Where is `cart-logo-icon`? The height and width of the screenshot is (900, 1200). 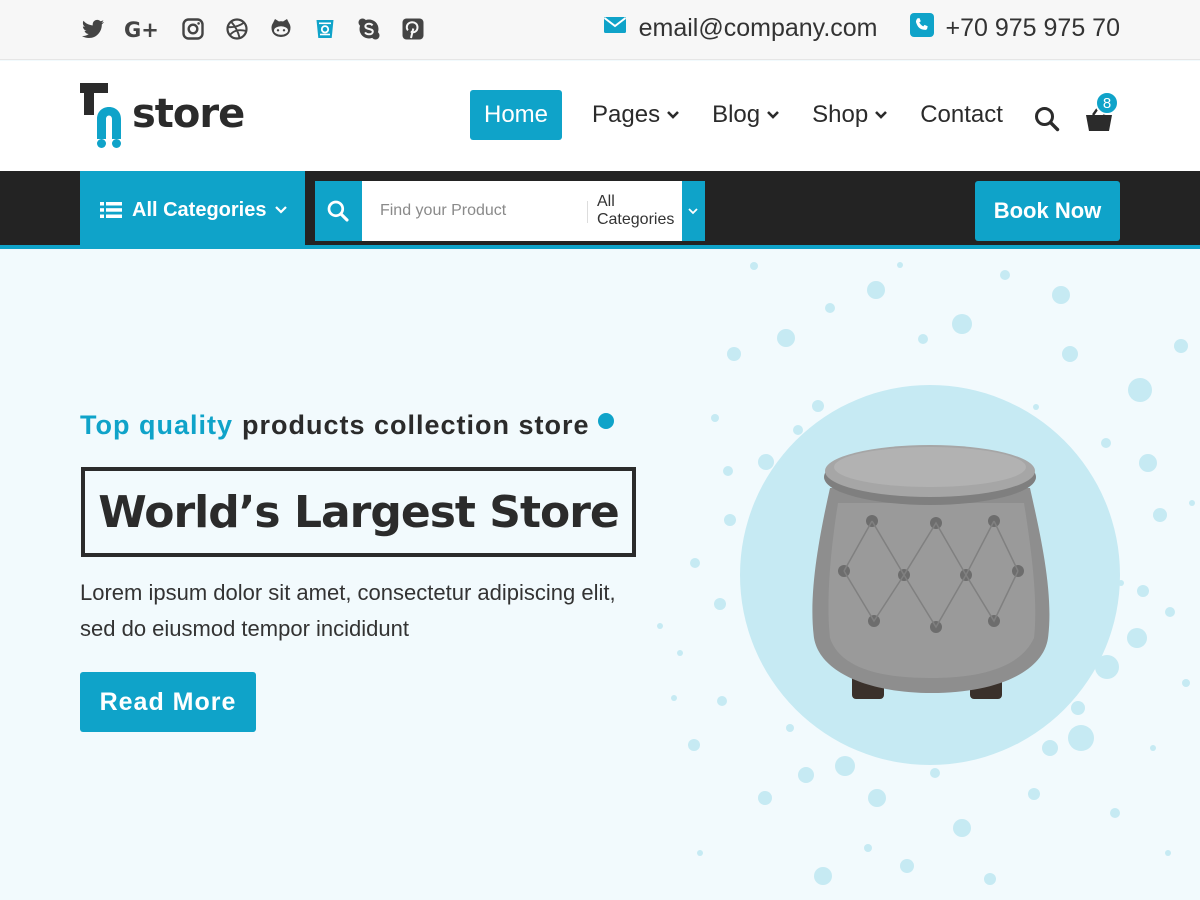 cart-logo-icon is located at coordinates (100, 115).